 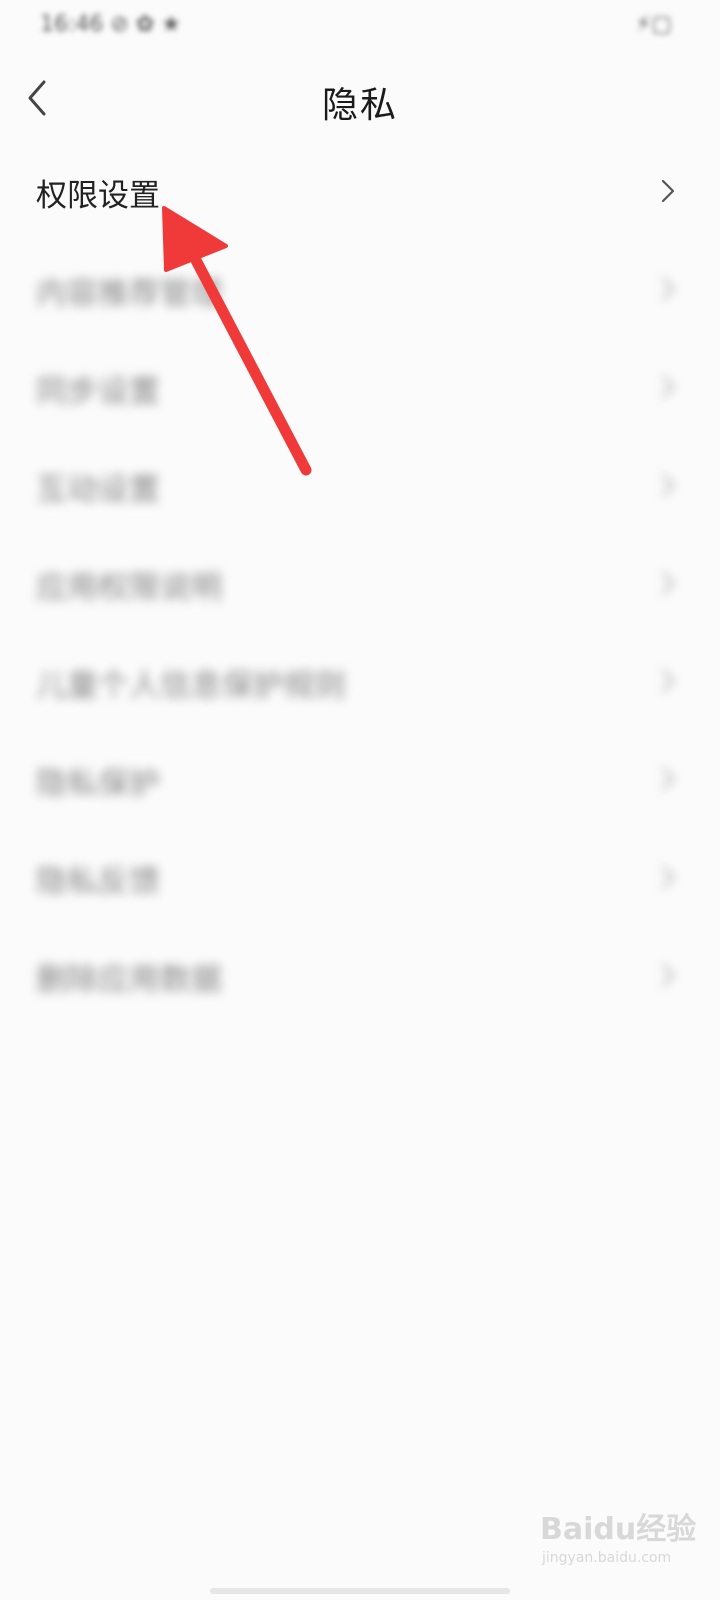 What do you see at coordinates (191, 686) in the screenshot?
I see `menu-item-label: 儿童个人信息保护规则` at bounding box center [191, 686].